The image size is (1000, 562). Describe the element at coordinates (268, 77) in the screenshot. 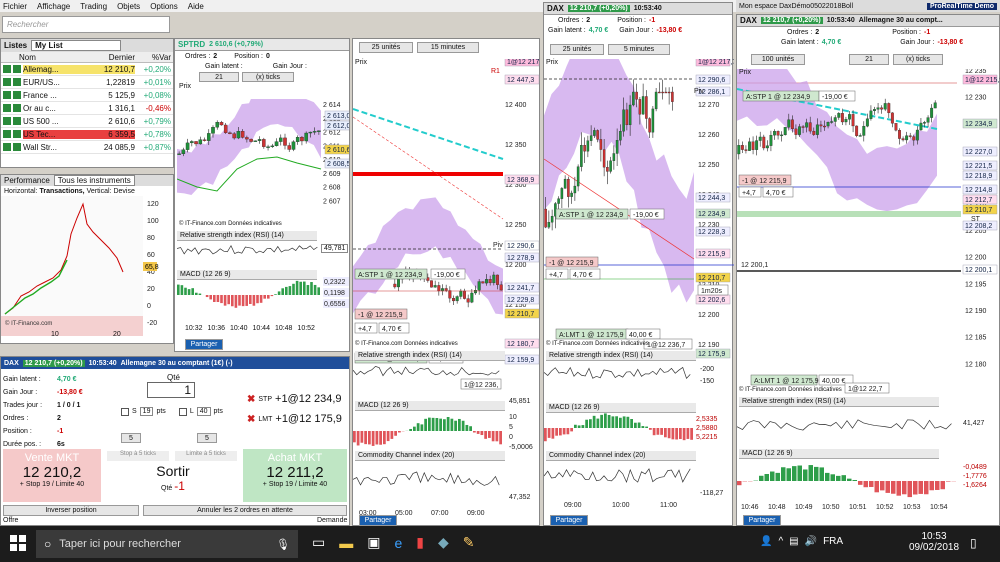

I see `spx-unit: (x) ticks` at that location.